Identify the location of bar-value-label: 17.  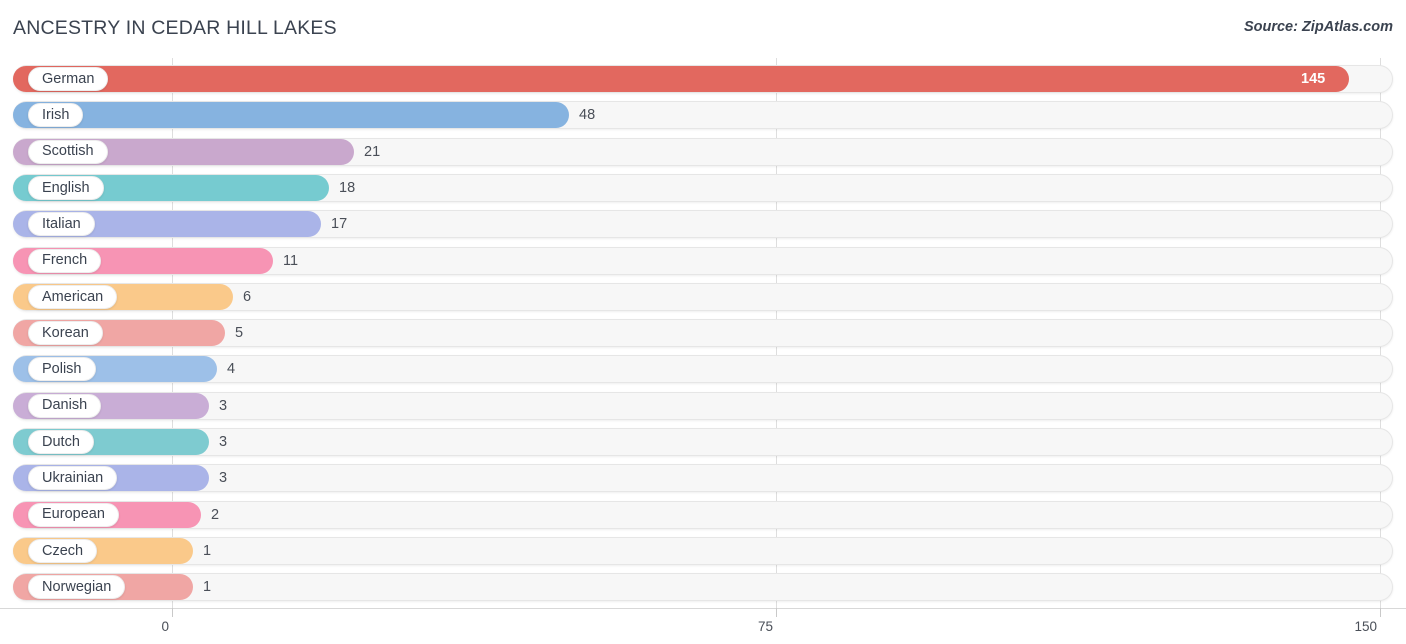
(339, 224).